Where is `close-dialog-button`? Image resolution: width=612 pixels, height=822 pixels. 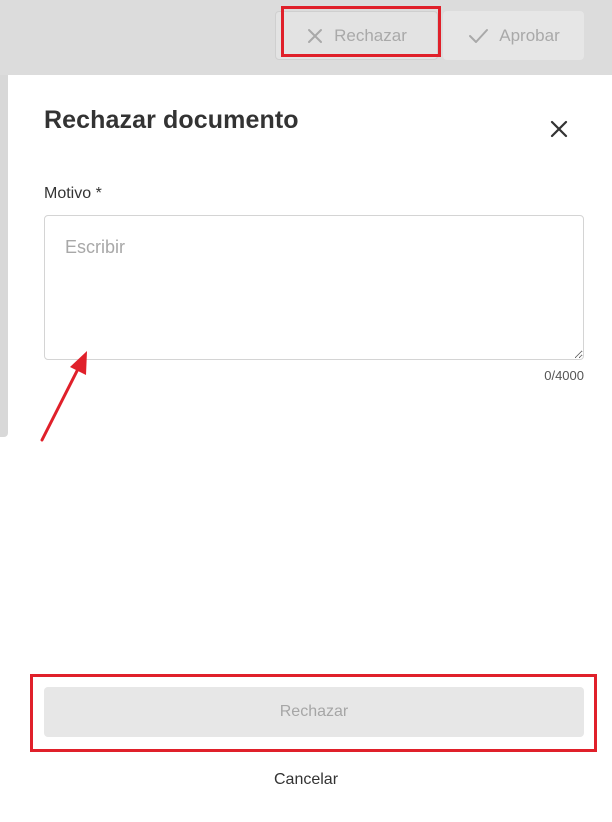 close-dialog-button is located at coordinates (559, 131).